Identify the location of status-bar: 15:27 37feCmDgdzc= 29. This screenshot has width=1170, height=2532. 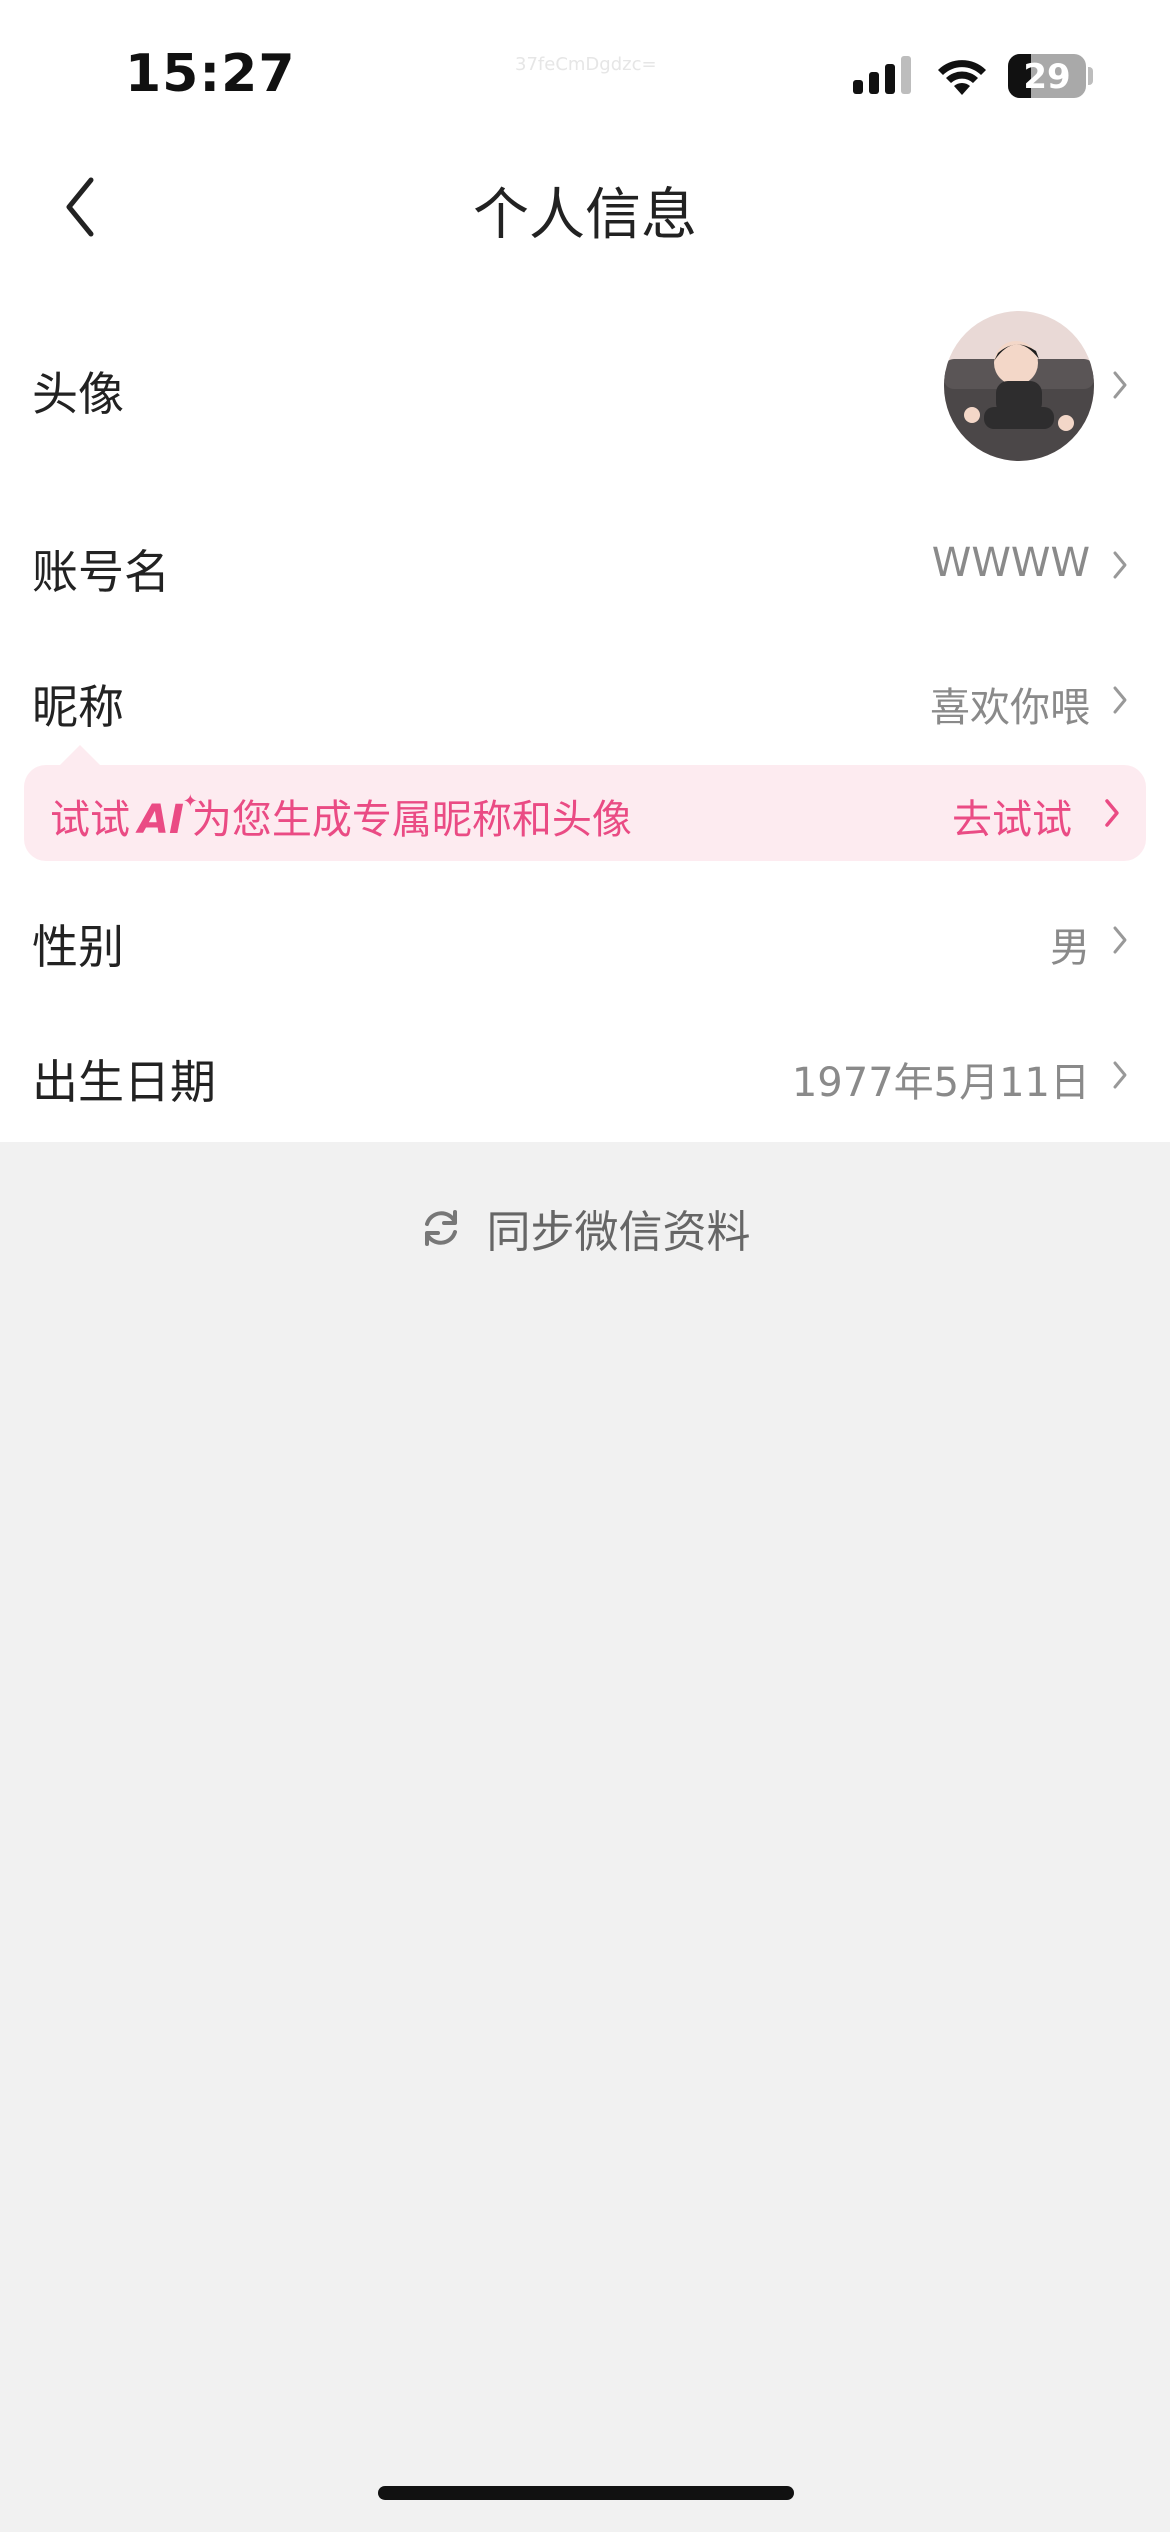
(585, 70).